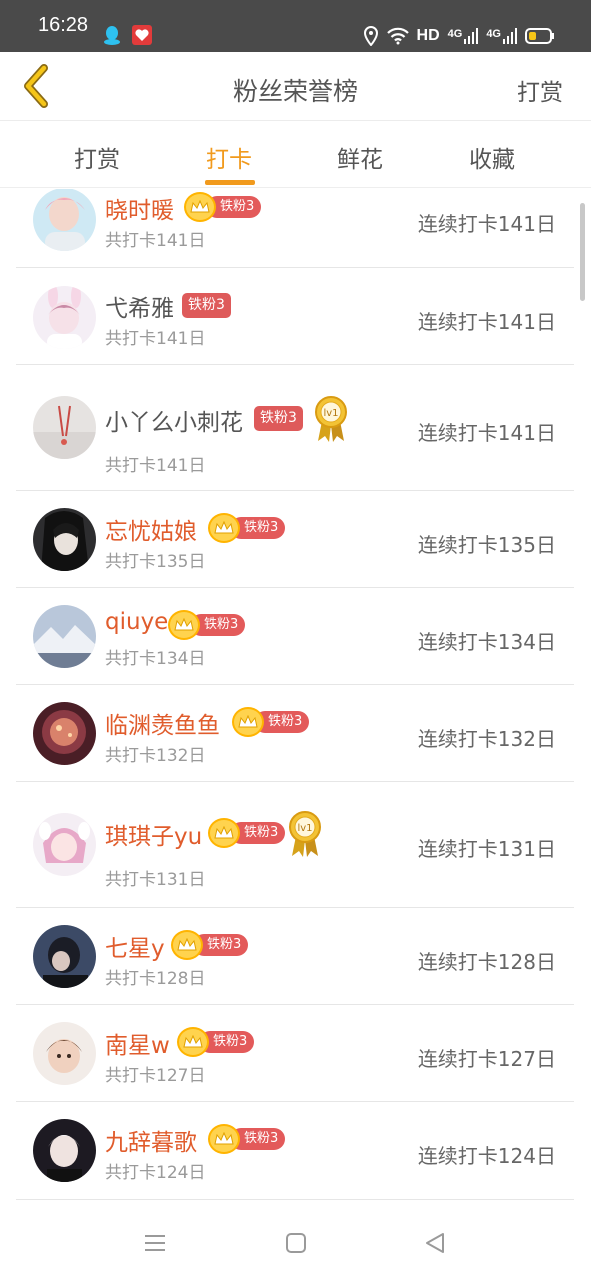 This screenshot has height=1280, width=591. Describe the element at coordinates (151, 529) in the screenshot. I see `user-name: 忘忧姑娘` at that location.